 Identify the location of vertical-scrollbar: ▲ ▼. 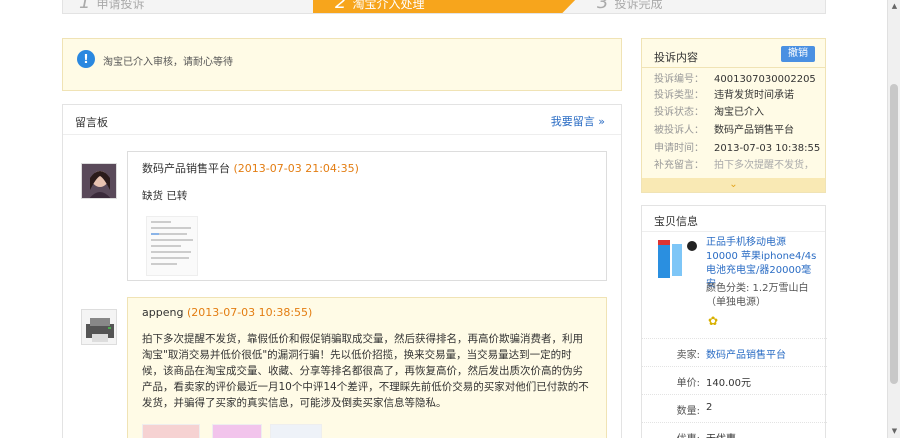
(893, 219).